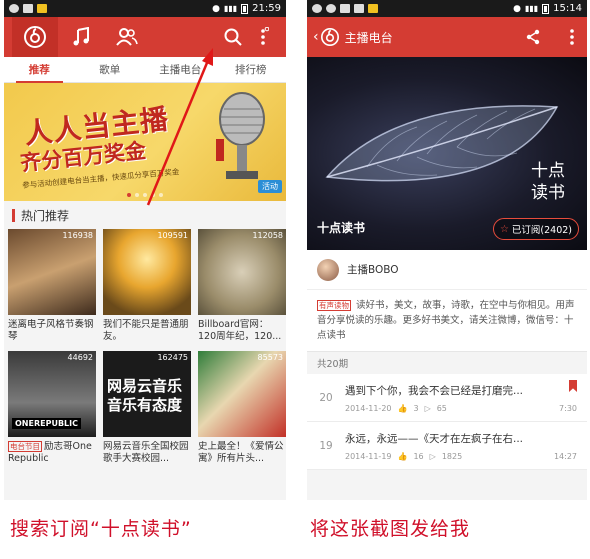 This screenshot has width=590, height=559. I want to click on more-vertical-icon, so click(572, 37).